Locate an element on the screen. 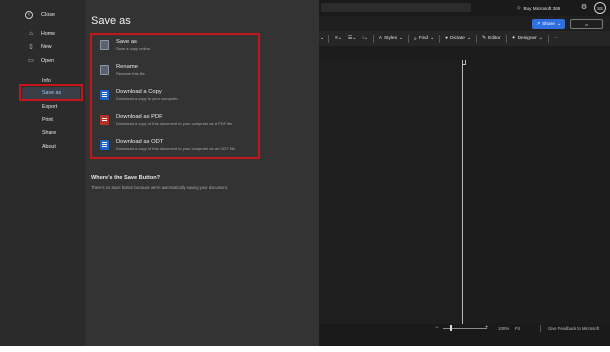 The height and width of the screenshot is (352, 610). option-title: Rename is located at coordinates (127, 67).